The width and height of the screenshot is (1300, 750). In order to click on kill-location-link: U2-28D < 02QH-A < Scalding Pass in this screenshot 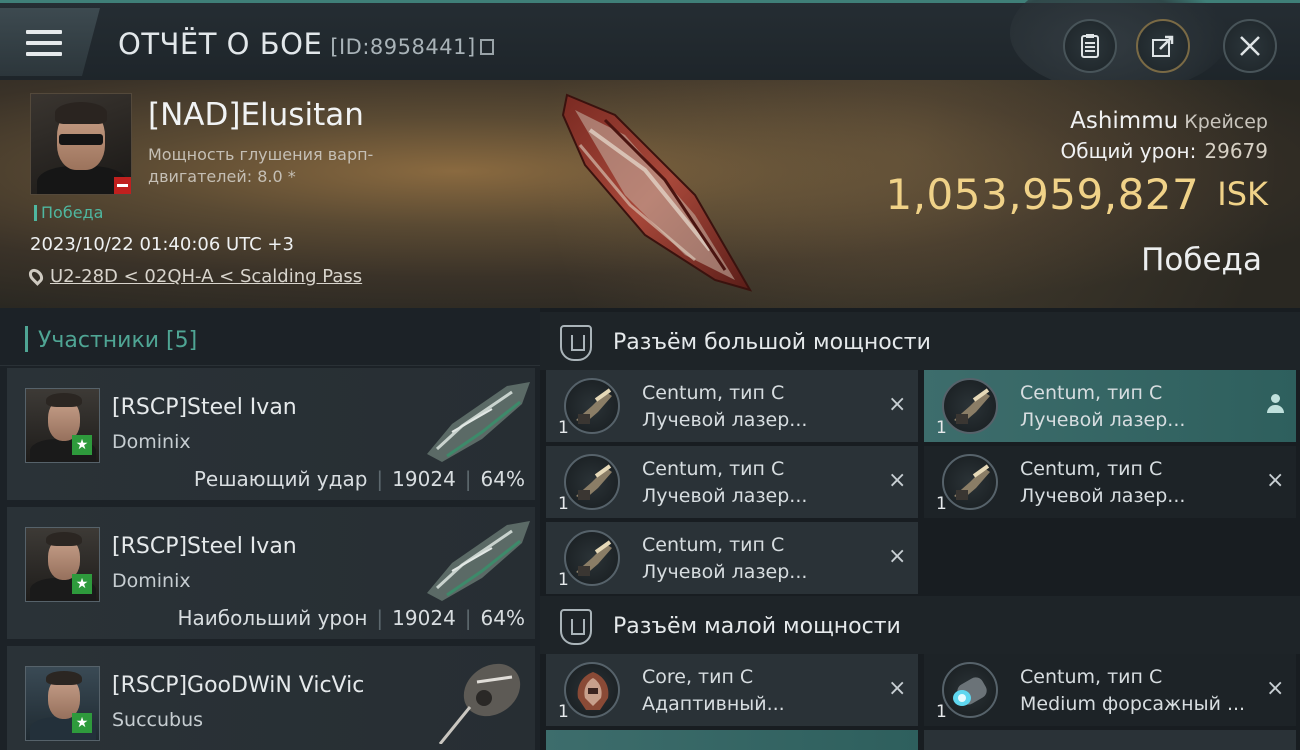, I will do `click(194, 276)`.